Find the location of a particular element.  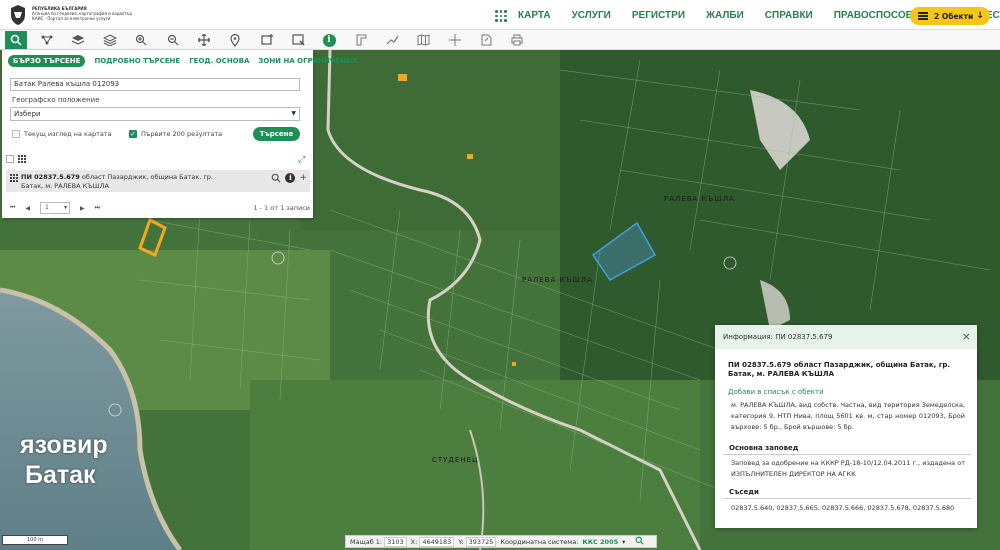

export-icon is located at coordinates (486, 40).